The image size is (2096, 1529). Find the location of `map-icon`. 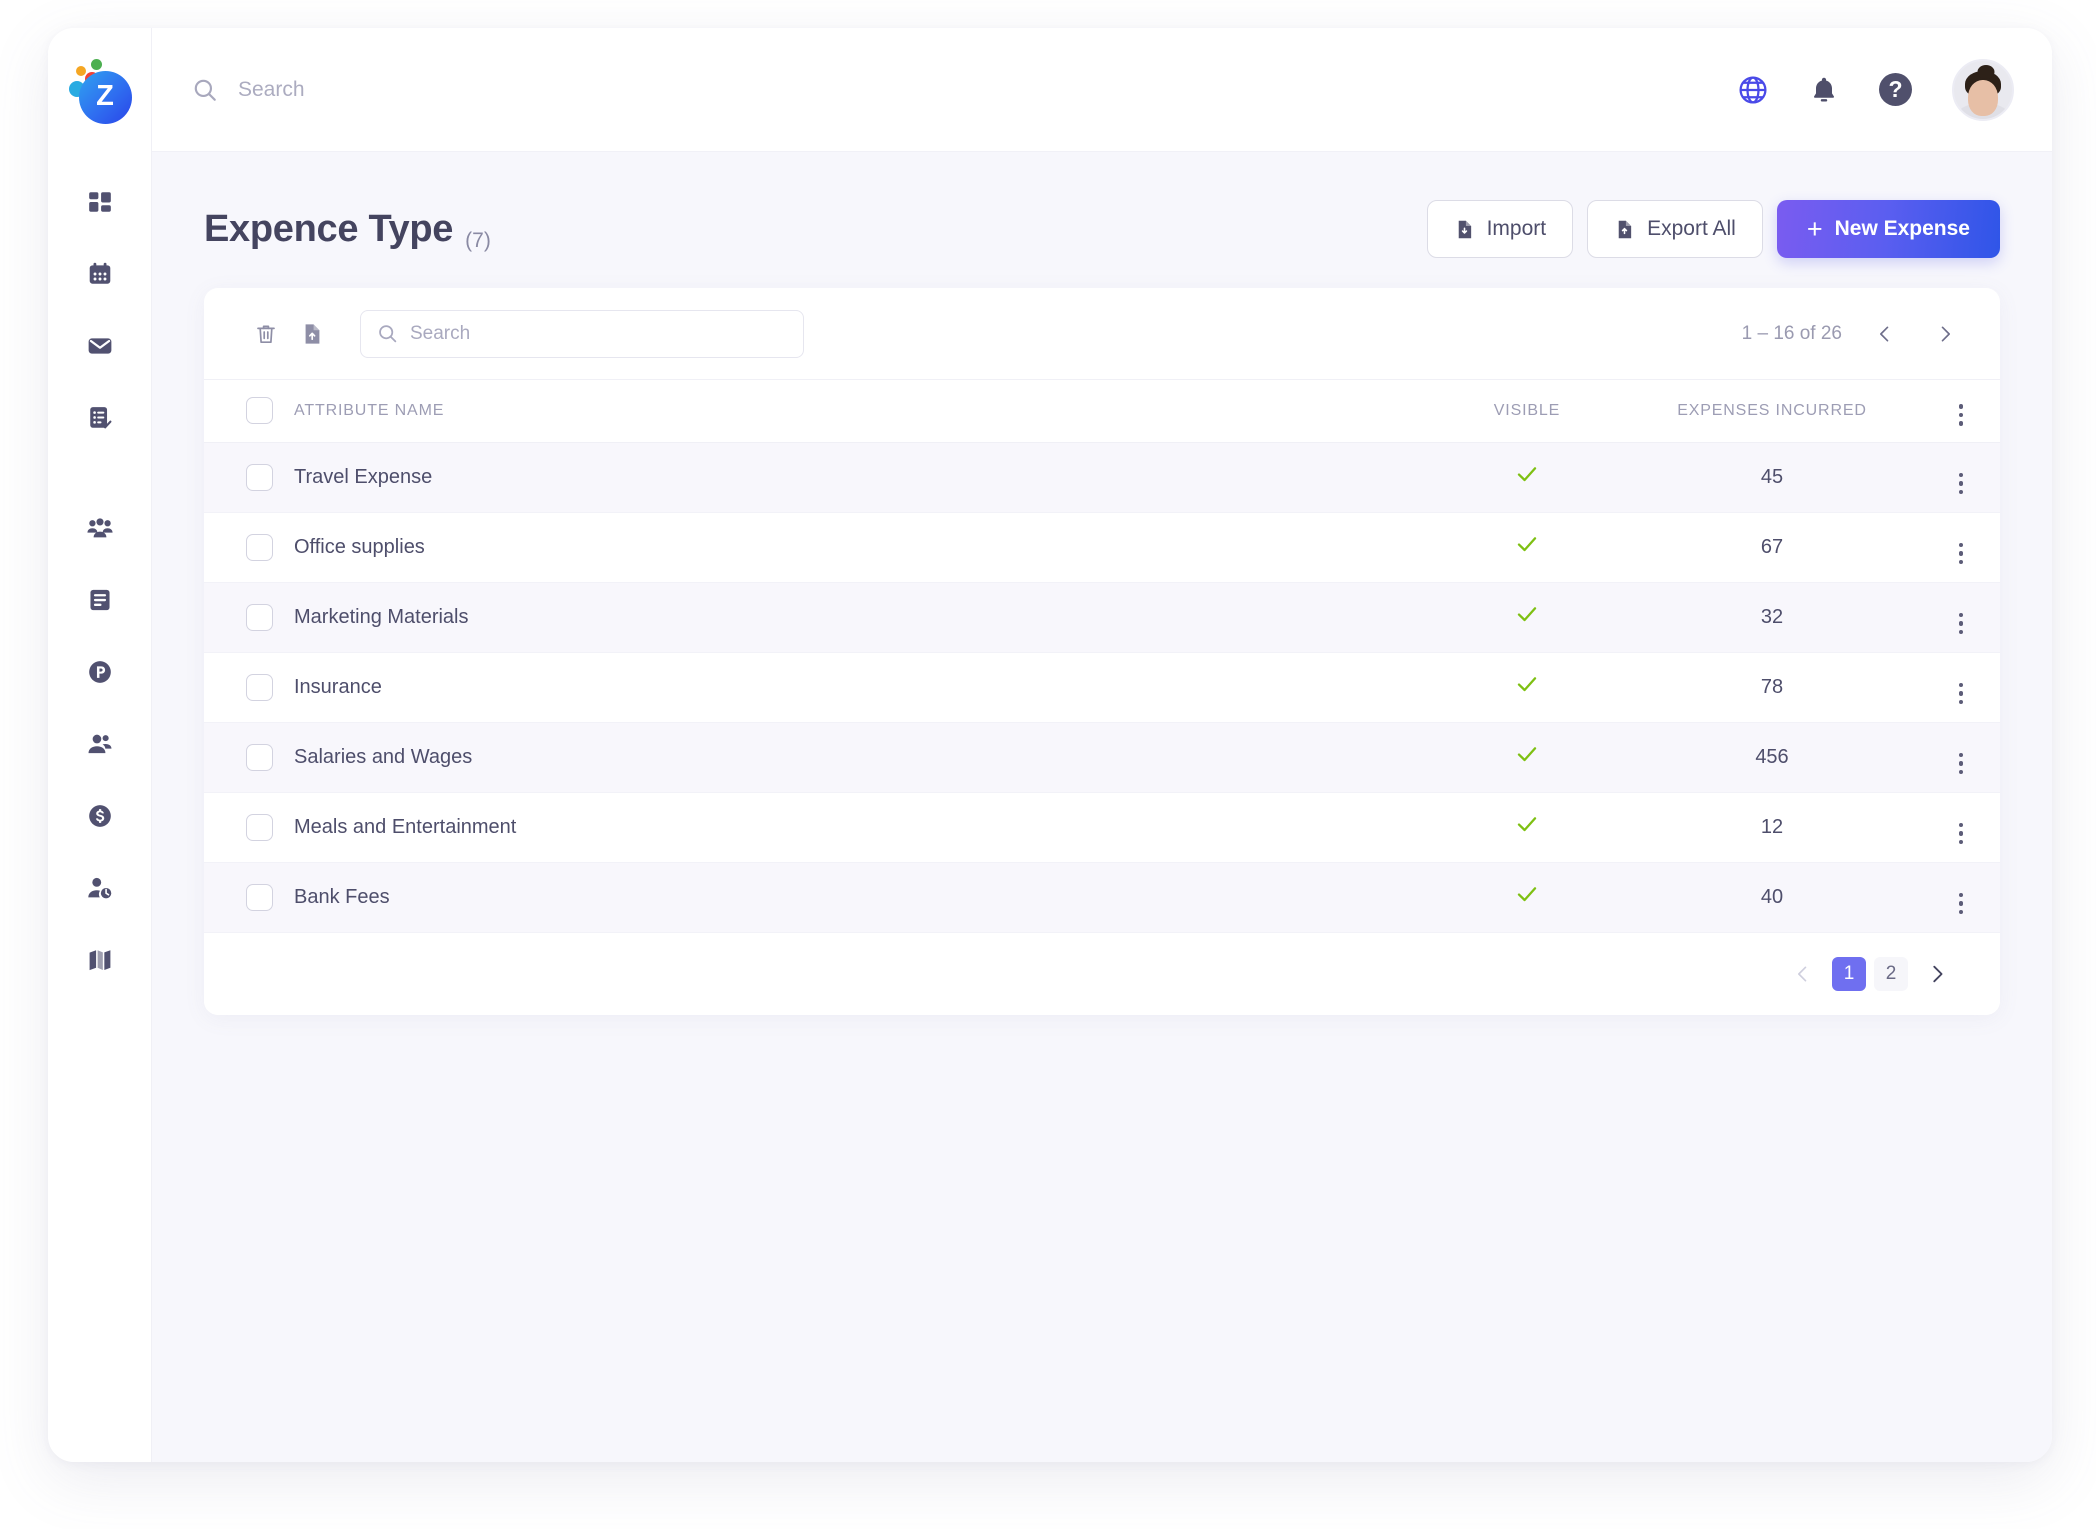

map-icon is located at coordinates (100, 960).